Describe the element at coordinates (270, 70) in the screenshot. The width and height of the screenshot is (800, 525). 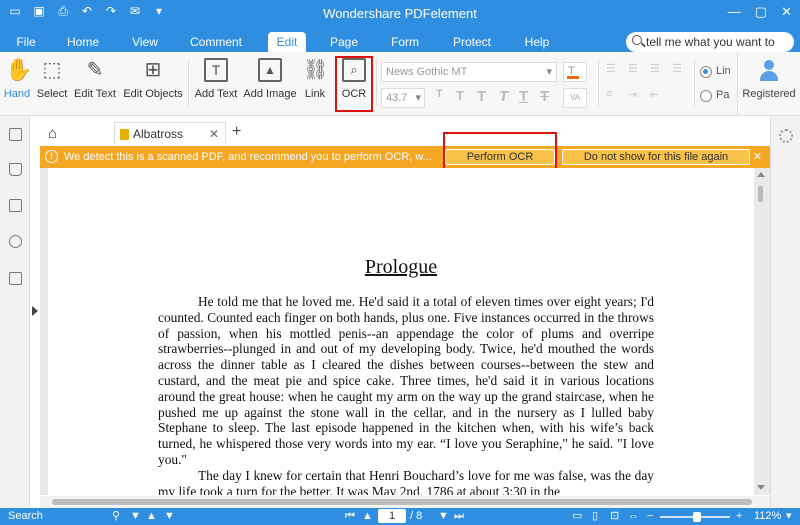
I see `add-image-icon: ▲` at that location.